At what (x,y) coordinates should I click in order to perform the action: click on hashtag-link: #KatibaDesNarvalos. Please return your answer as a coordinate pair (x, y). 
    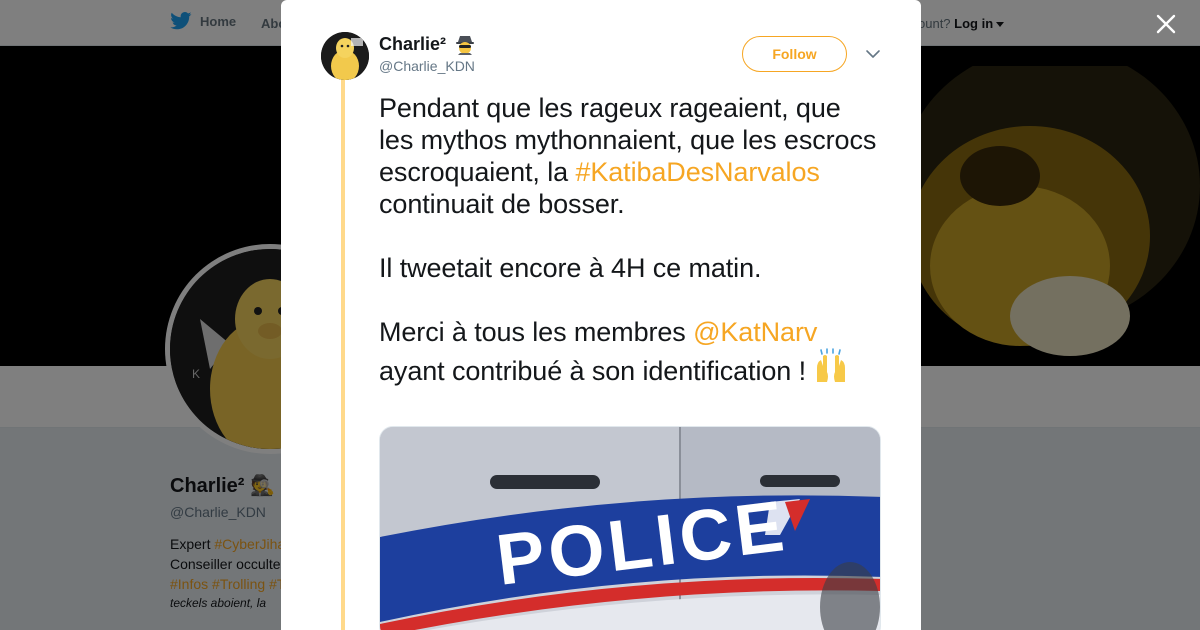
    Looking at the image, I should click on (697, 172).